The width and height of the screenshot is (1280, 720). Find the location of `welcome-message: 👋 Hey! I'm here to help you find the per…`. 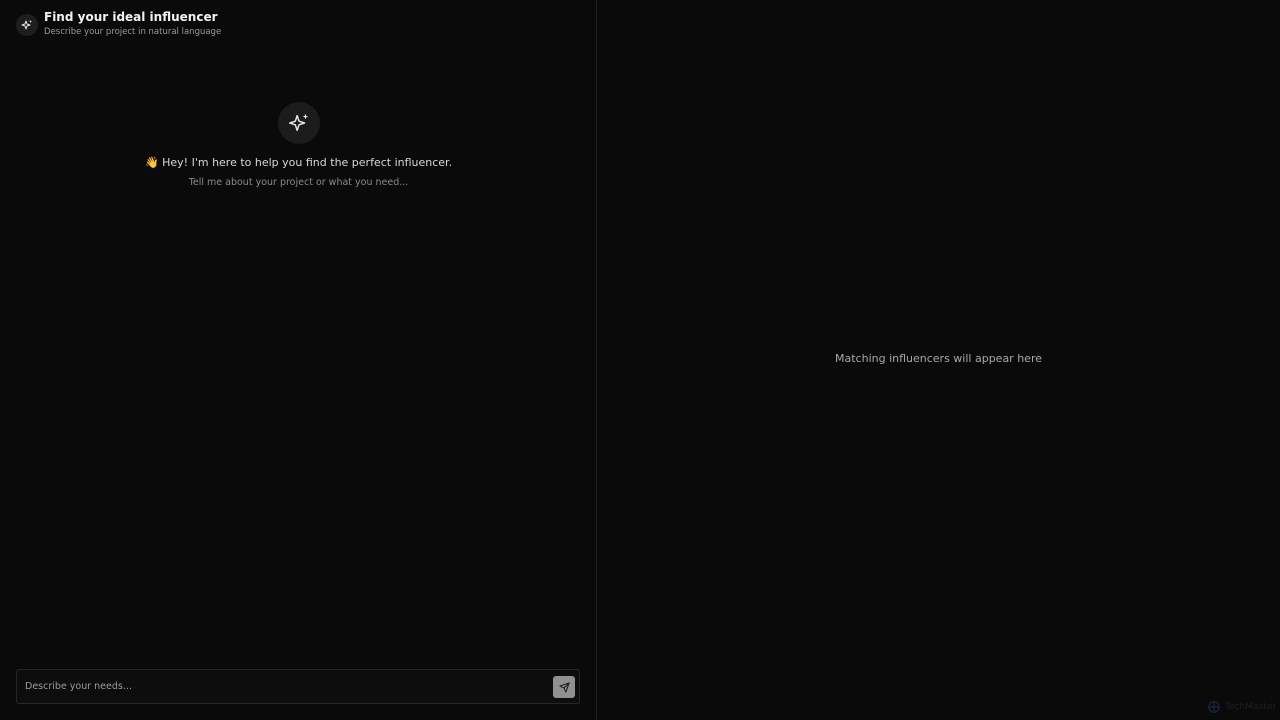

welcome-message: 👋 Hey! I'm here to help you find the per… is located at coordinates (298, 145).